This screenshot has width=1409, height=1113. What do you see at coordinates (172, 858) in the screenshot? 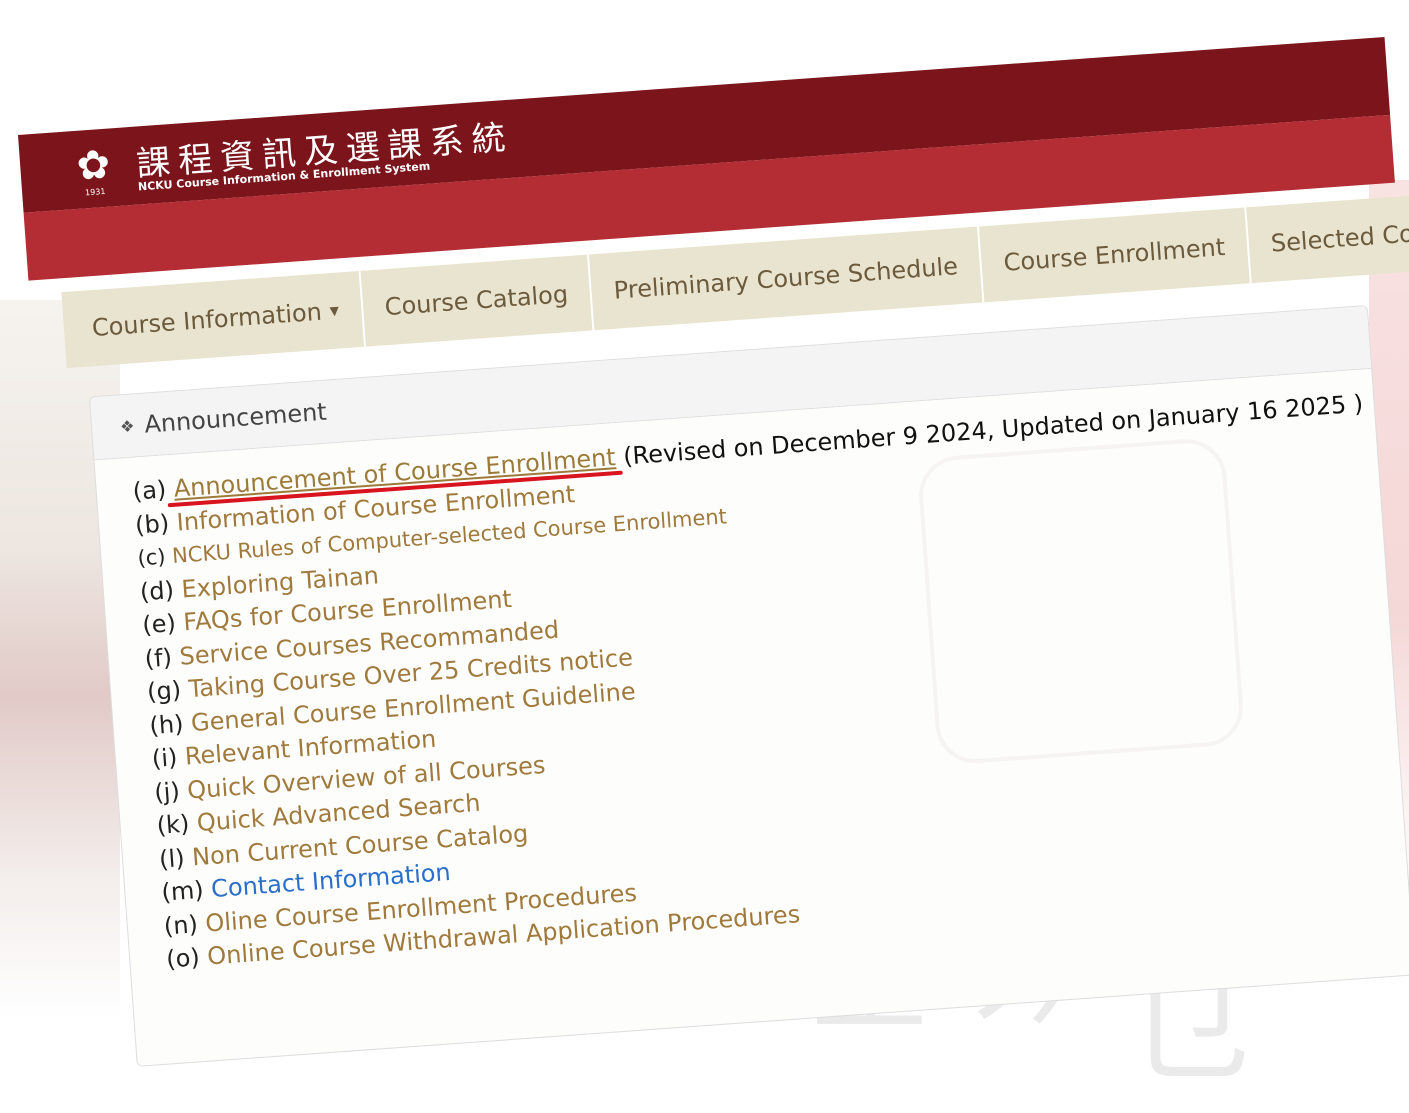
I see `item-prefix: (l)` at bounding box center [172, 858].